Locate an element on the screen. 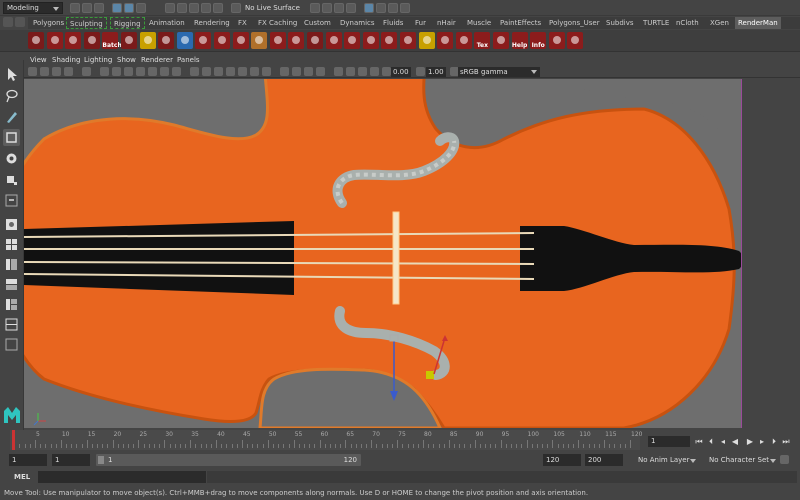 The height and width of the screenshot is (500, 800). live-surface-label: No Live Surface is located at coordinates (272, 8).